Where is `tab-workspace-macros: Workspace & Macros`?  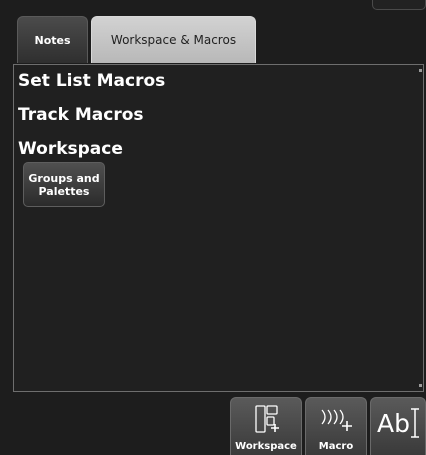
tab-workspace-macros: Workspace & Macros is located at coordinates (173, 39).